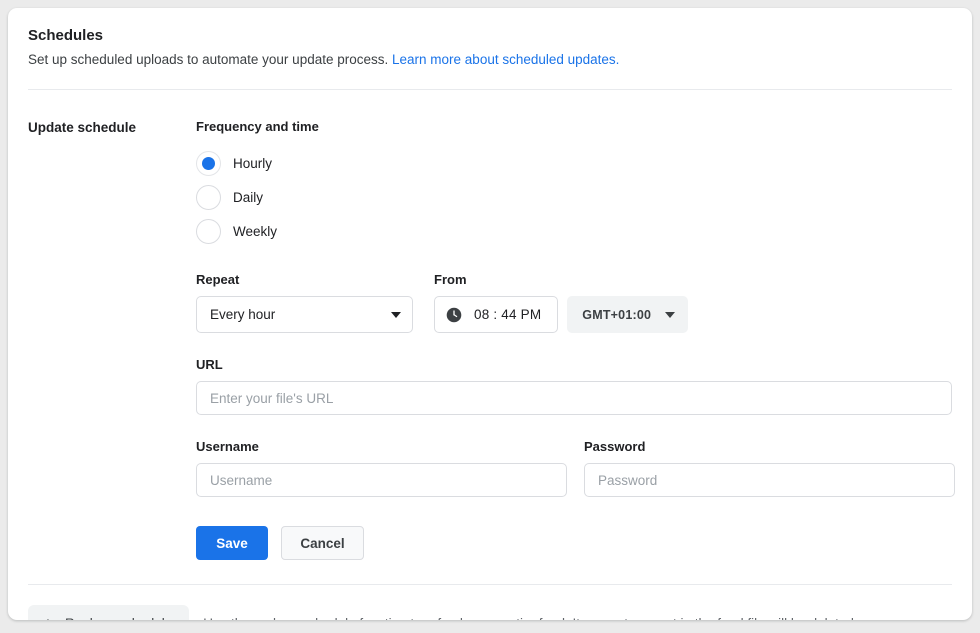 The image size is (980, 633). Describe the element at coordinates (574, 163) in the screenshot. I see `radio-option-hourly: Hourly` at that location.